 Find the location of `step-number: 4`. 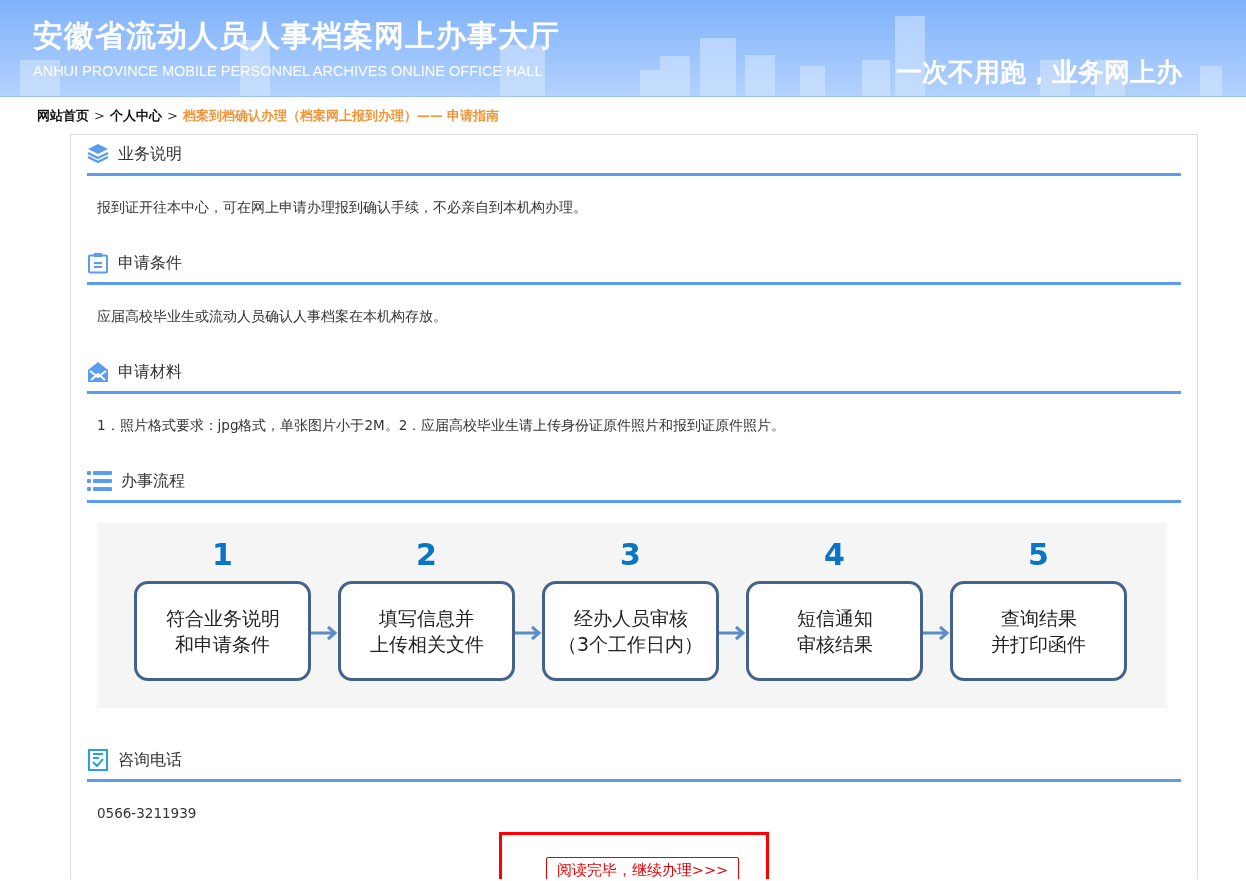

step-number: 4 is located at coordinates (834, 556).